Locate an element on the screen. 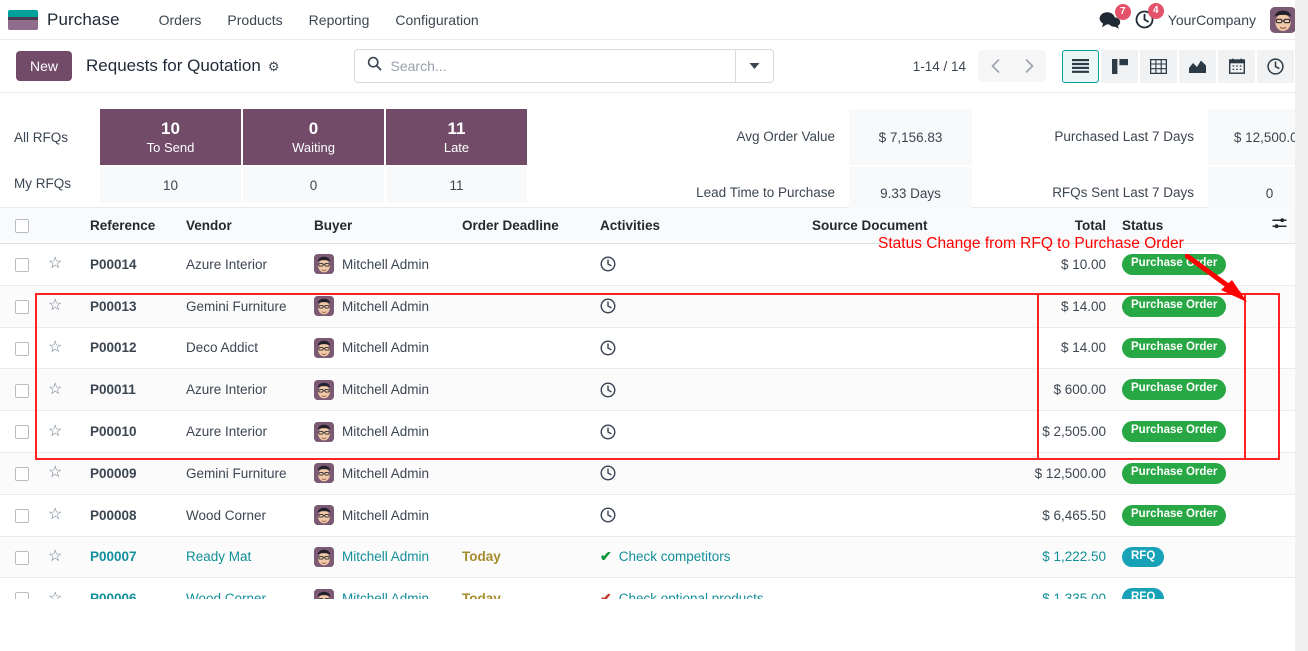 The image size is (1308, 651). cell-order-deadline: Today is located at coordinates (523, 588).